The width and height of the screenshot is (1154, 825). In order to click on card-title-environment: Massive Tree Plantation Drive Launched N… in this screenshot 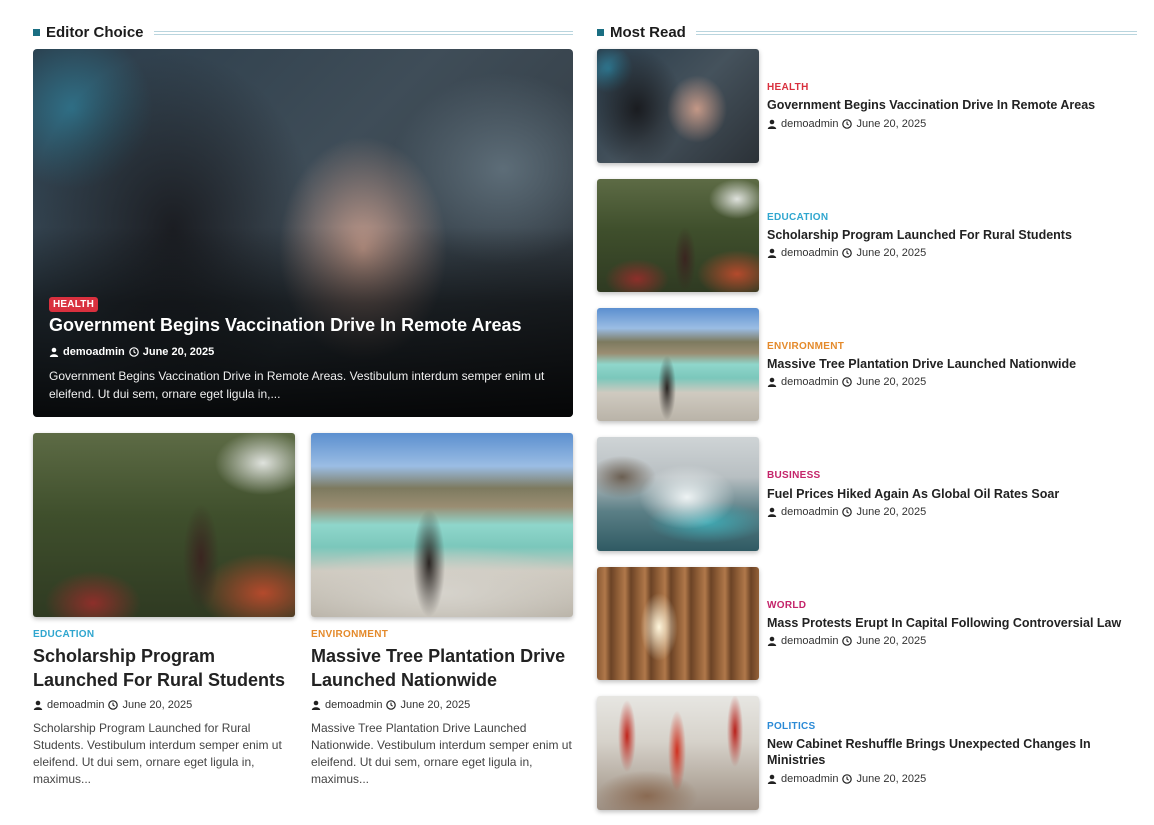, I will do `click(446, 668)`.